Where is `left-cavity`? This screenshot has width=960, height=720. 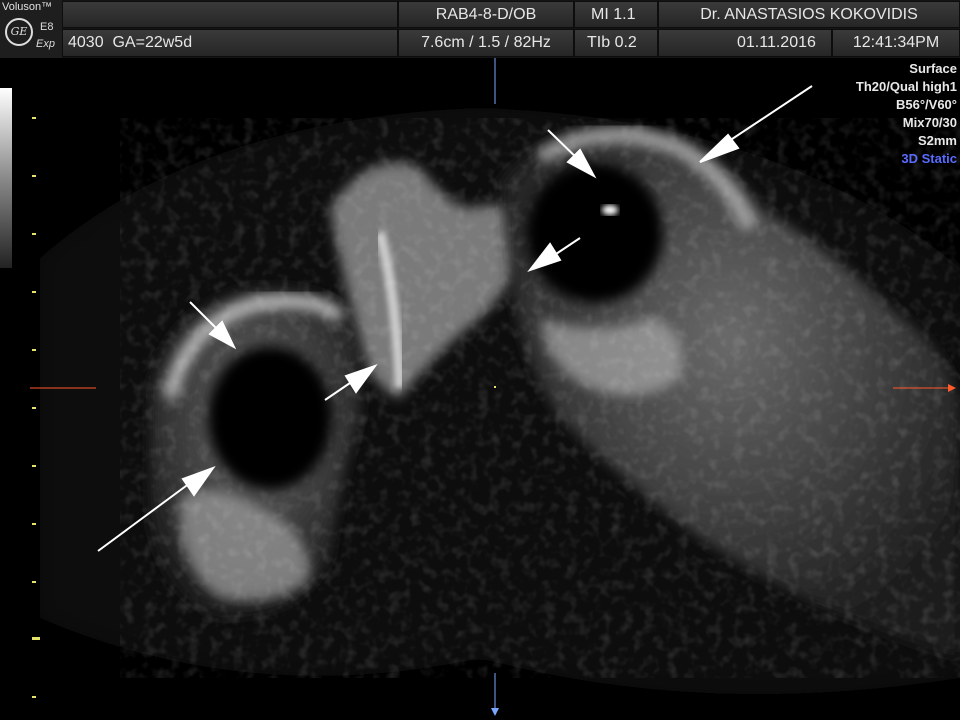 left-cavity is located at coordinates (270, 418).